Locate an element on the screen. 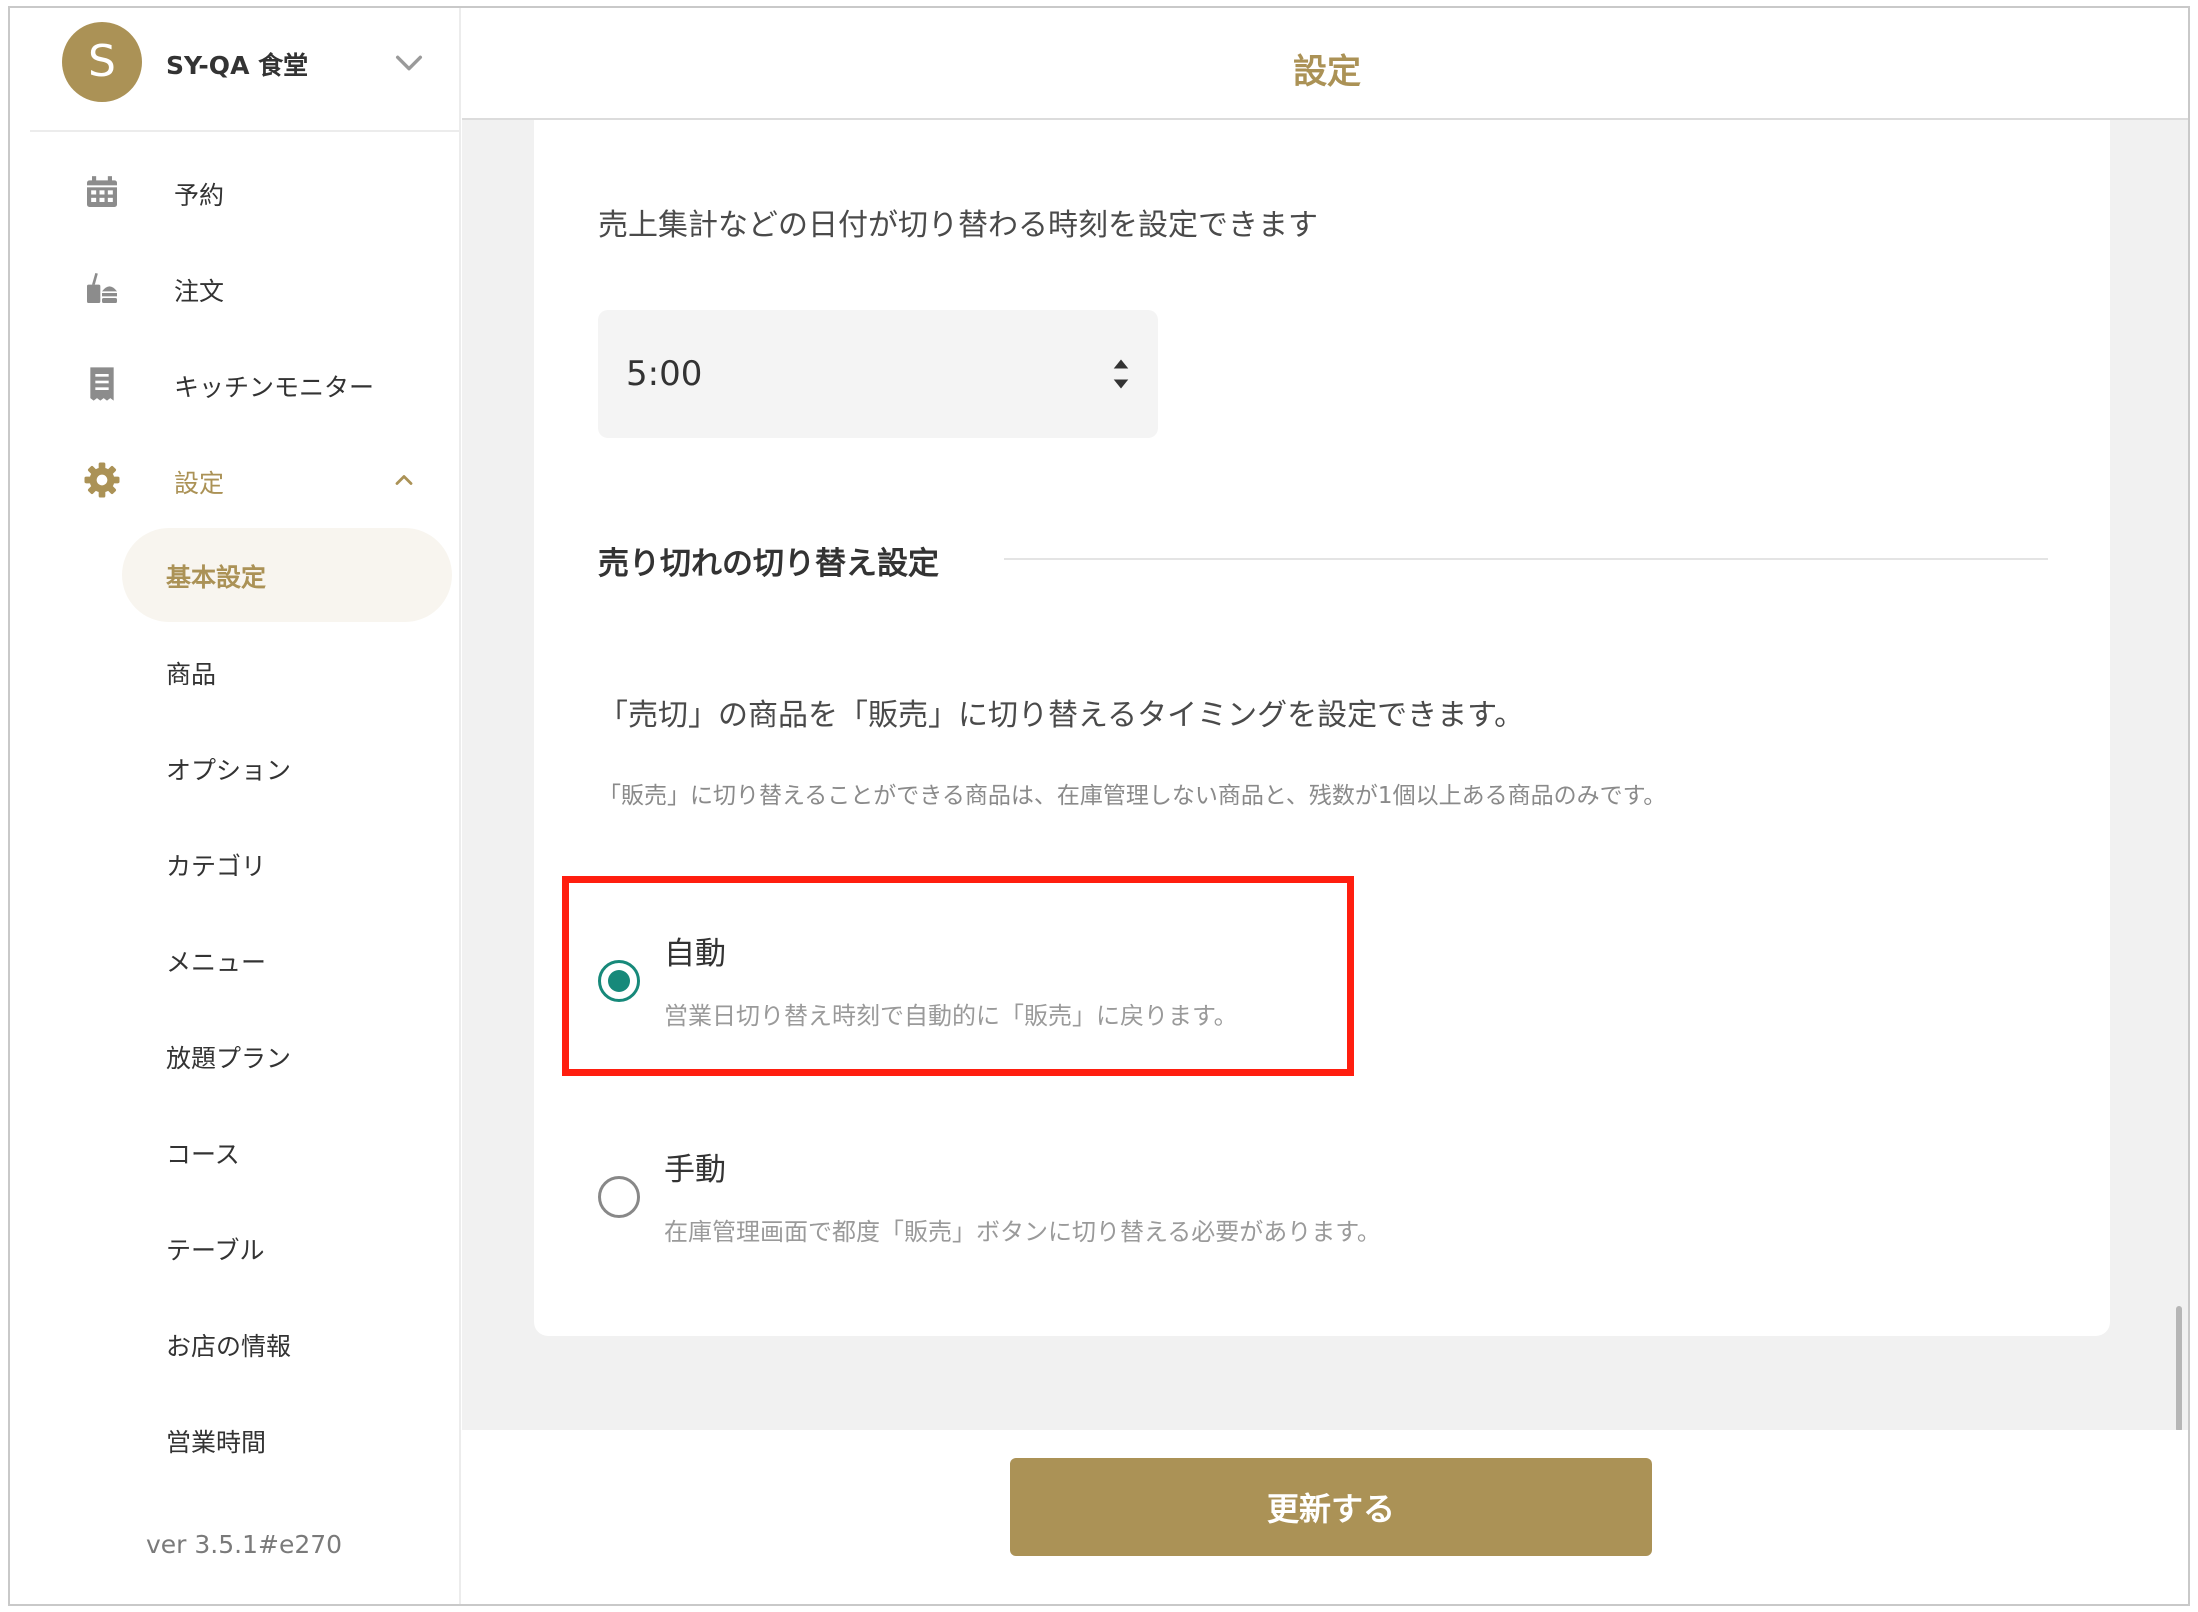 Image resolution: width=2198 pixels, height=1612 pixels. radio-option-label: 手動 is located at coordinates (695, 1170).